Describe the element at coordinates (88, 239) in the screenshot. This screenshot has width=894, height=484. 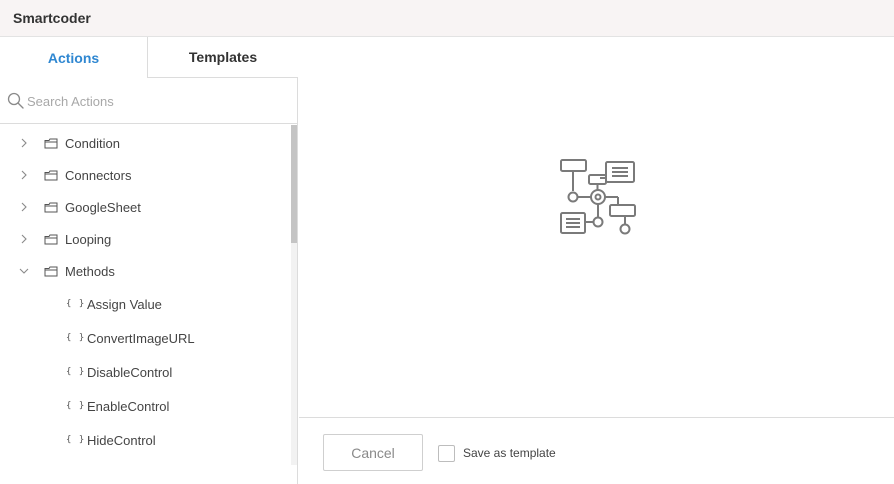
I see `tree-folder-label: Looping` at that location.